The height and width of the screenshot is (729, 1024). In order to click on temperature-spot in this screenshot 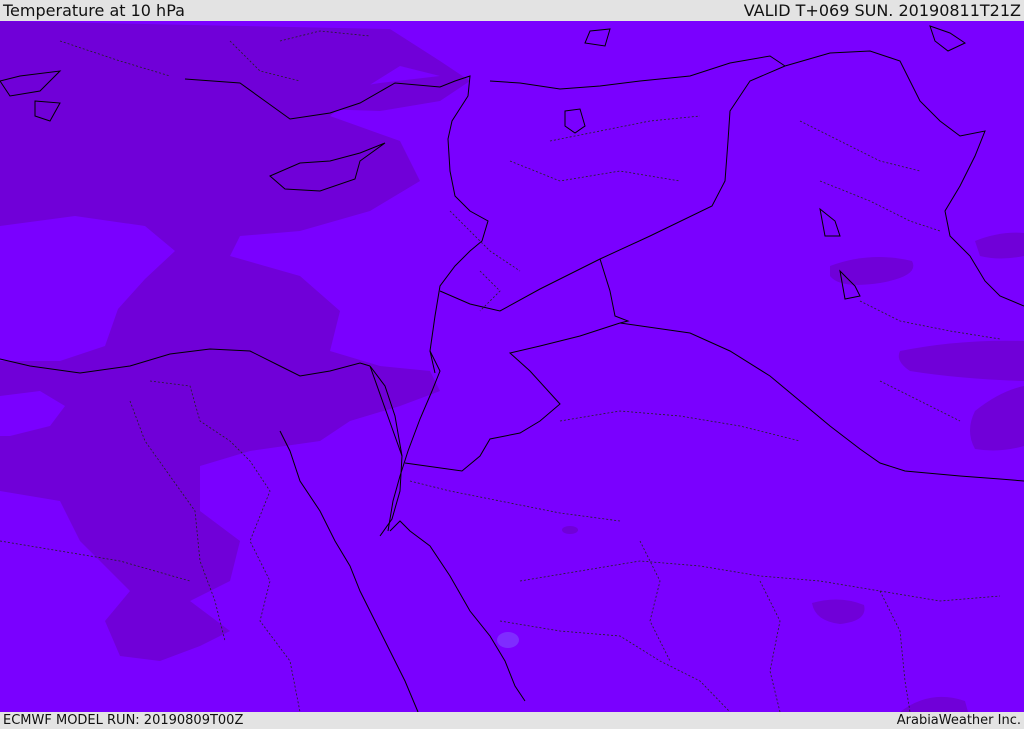, I will do `click(570, 530)`.